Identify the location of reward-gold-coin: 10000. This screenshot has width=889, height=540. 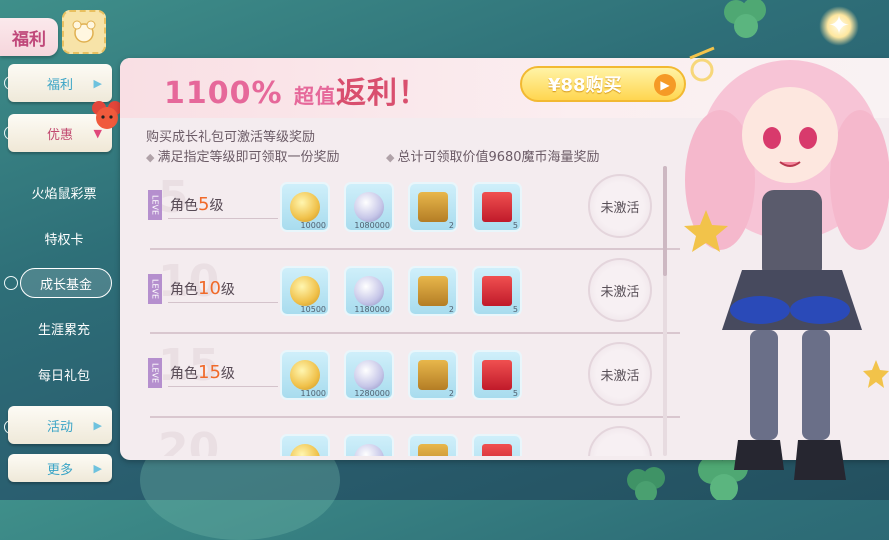
(305, 207).